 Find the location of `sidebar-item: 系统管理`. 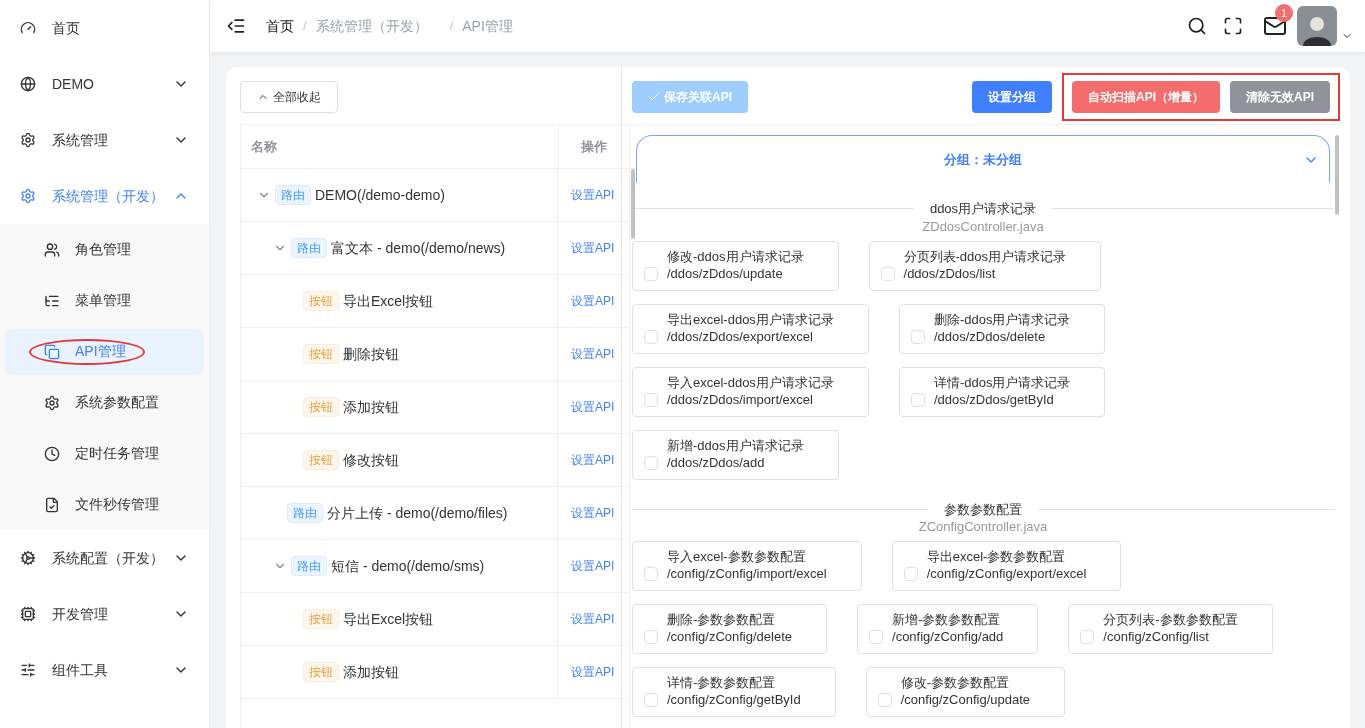

sidebar-item: 系统管理 is located at coordinates (104, 140).